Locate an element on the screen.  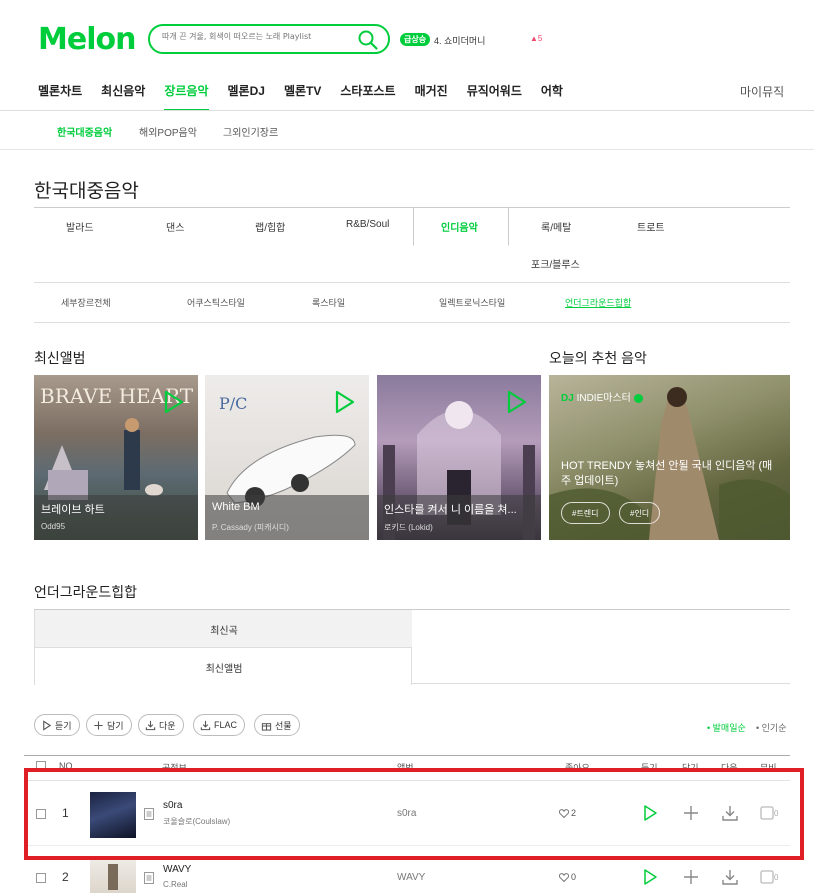
sub-nav-pop: 해외POP음악 is located at coordinates (168, 131).